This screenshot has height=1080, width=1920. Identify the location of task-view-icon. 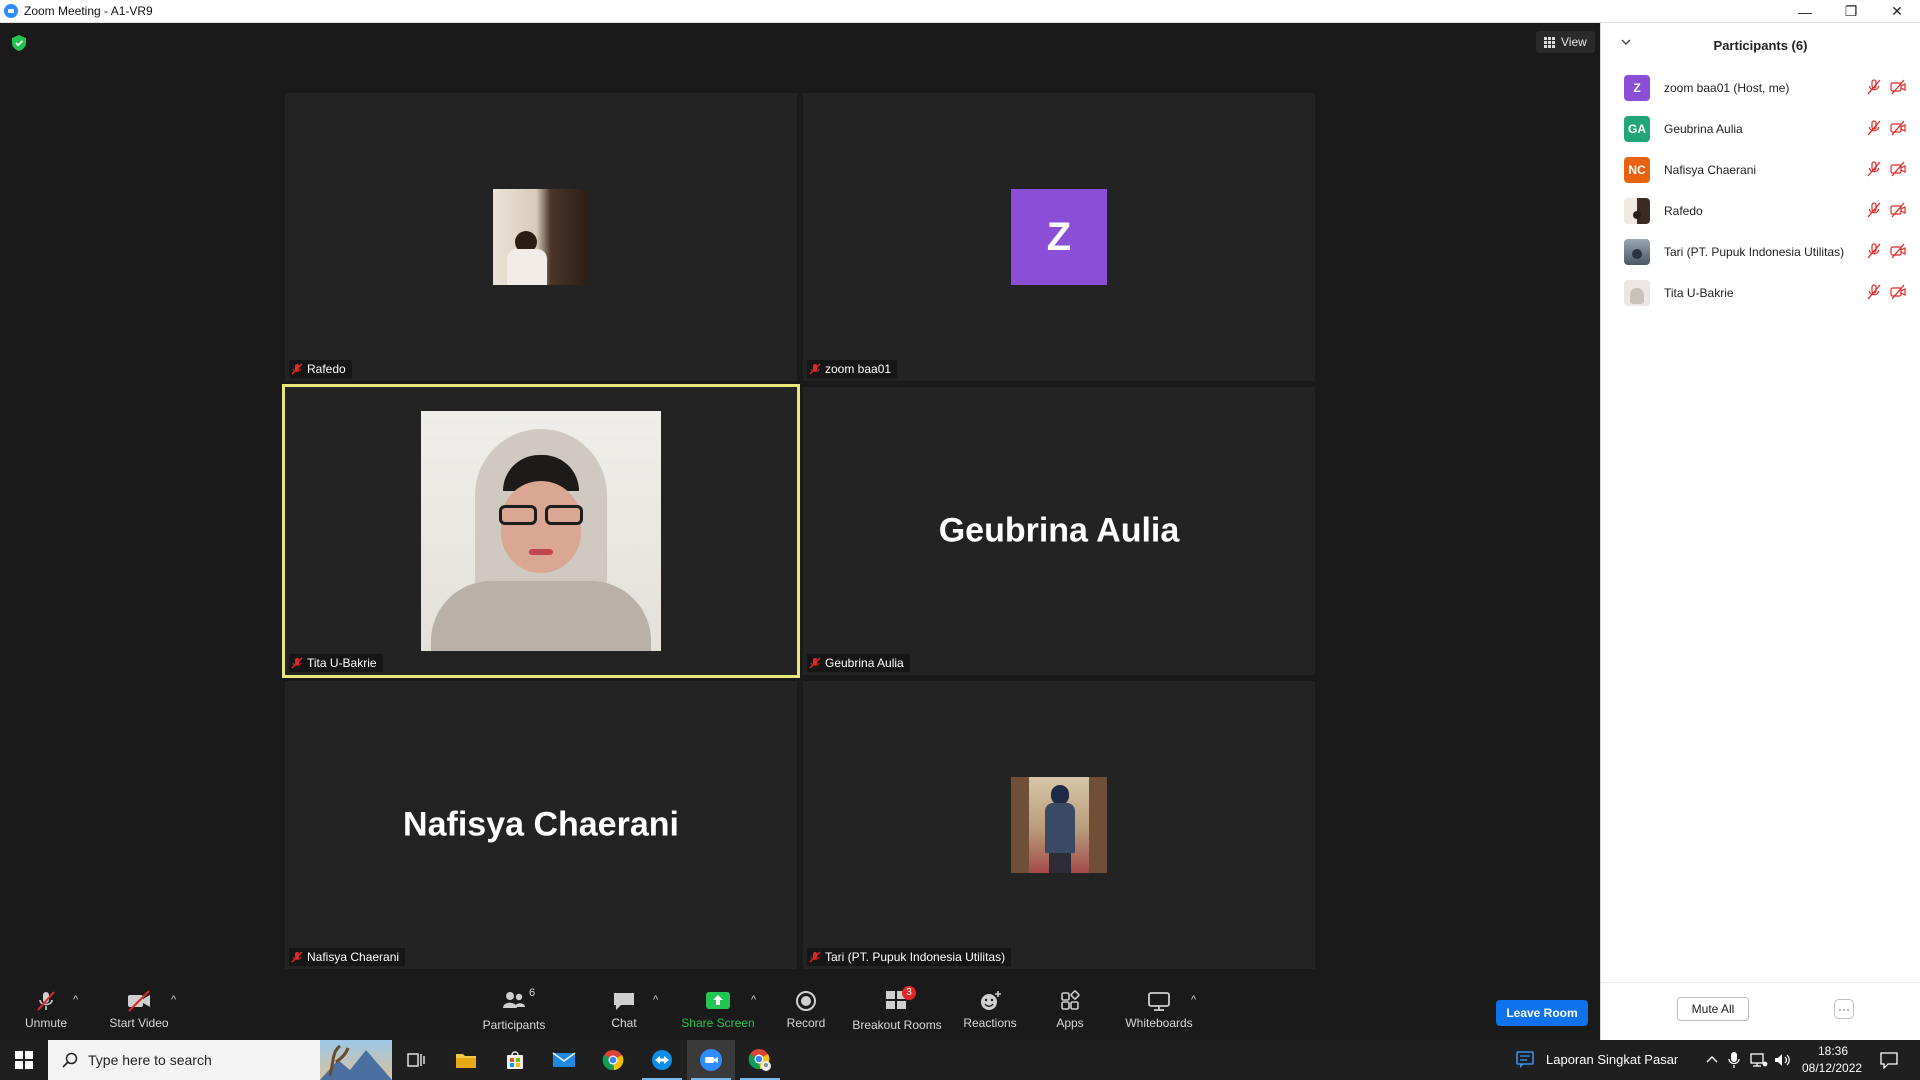
(416, 1060).